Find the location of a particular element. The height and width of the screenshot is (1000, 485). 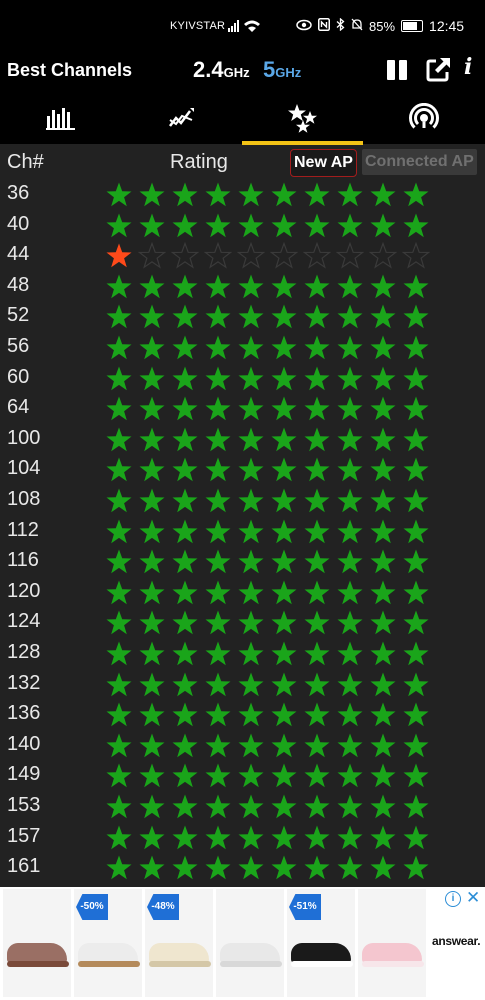

ad-info-icon: i is located at coordinates (453, 899).